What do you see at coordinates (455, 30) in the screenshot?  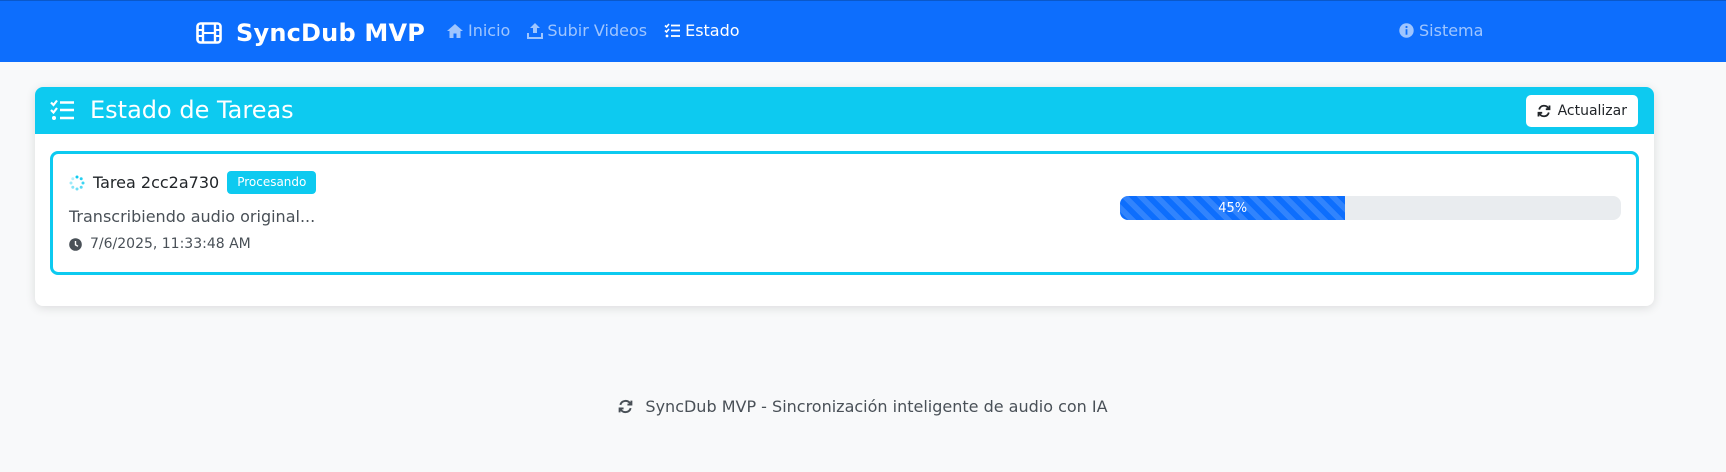 I see `home-icon` at bounding box center [455, 30].